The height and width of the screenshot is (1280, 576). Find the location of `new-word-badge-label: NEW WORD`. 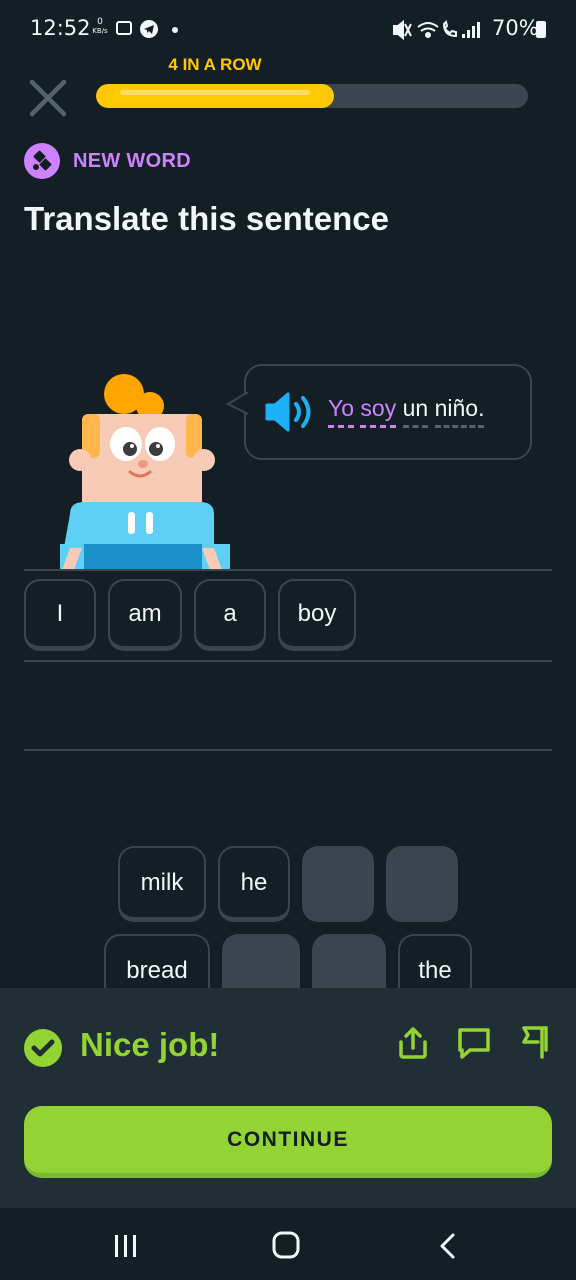

new-word-badge-label: NEW WORD is located at coordinates (132, 161).